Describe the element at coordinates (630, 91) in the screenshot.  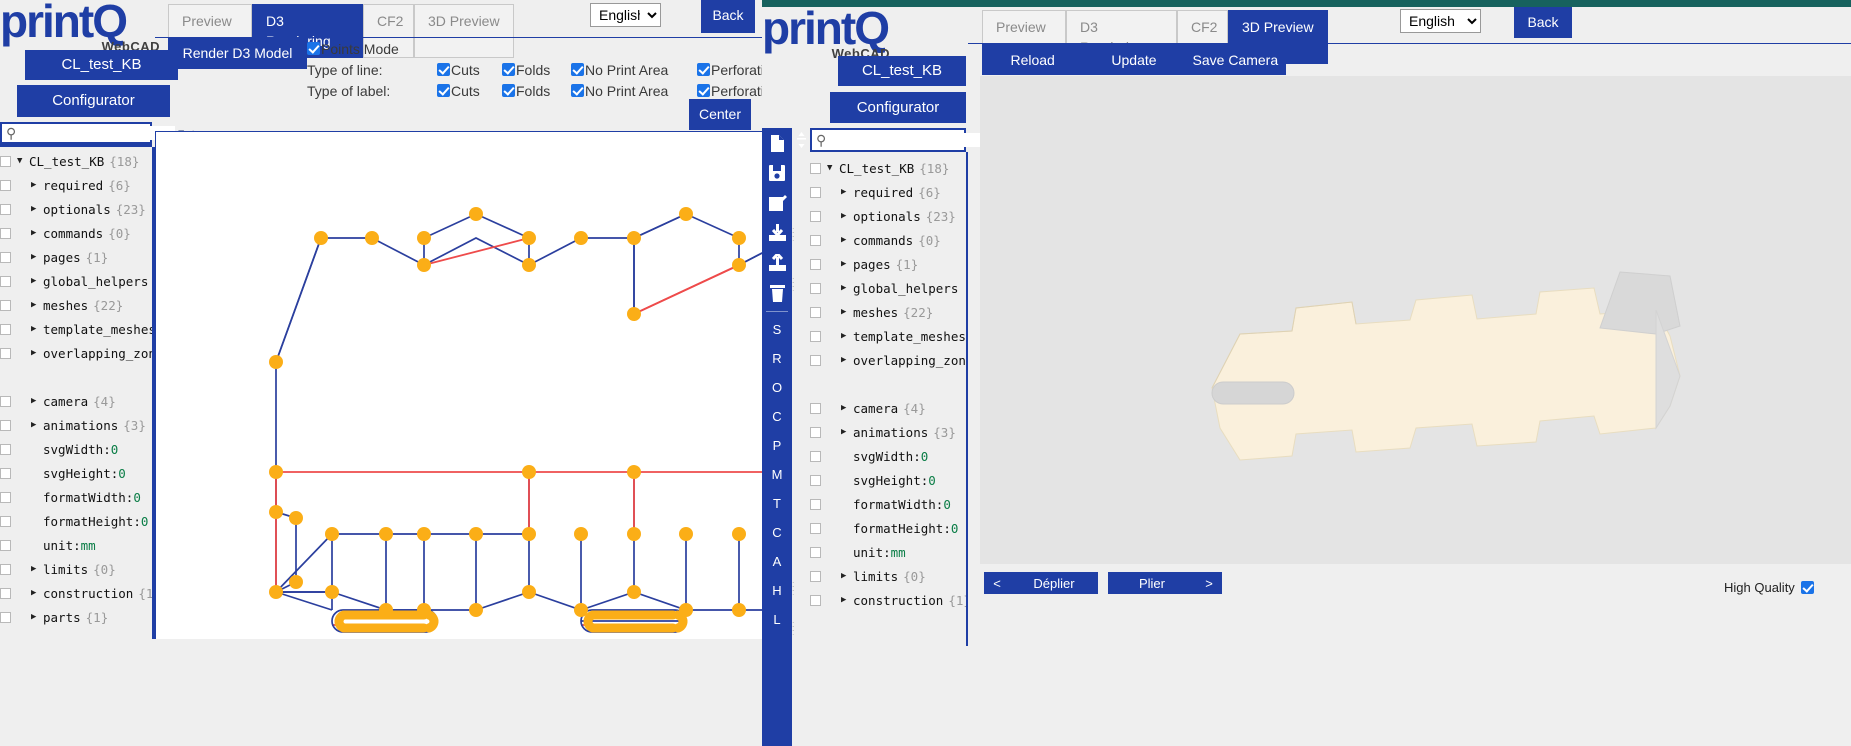
I see `label-noprintarea-checkbox: No Print Area` at that location.